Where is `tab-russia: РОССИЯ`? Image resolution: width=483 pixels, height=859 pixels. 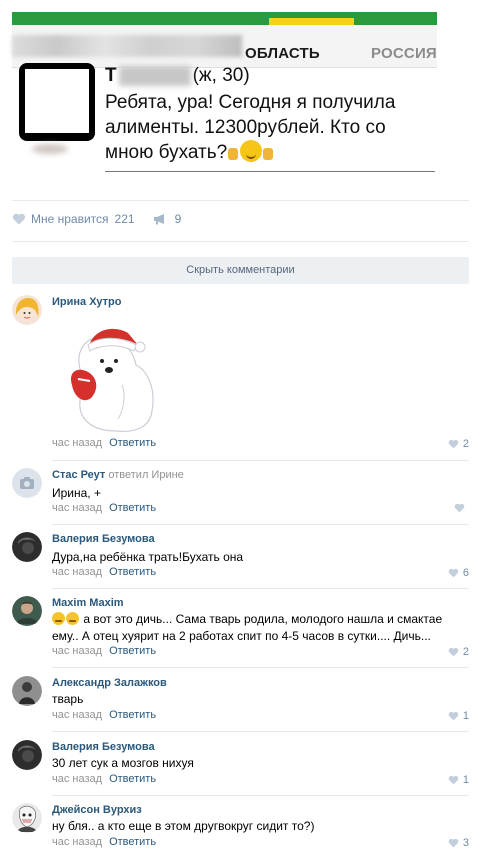
tab-russia: РОССИЯ is located at coordinates (404, 53).